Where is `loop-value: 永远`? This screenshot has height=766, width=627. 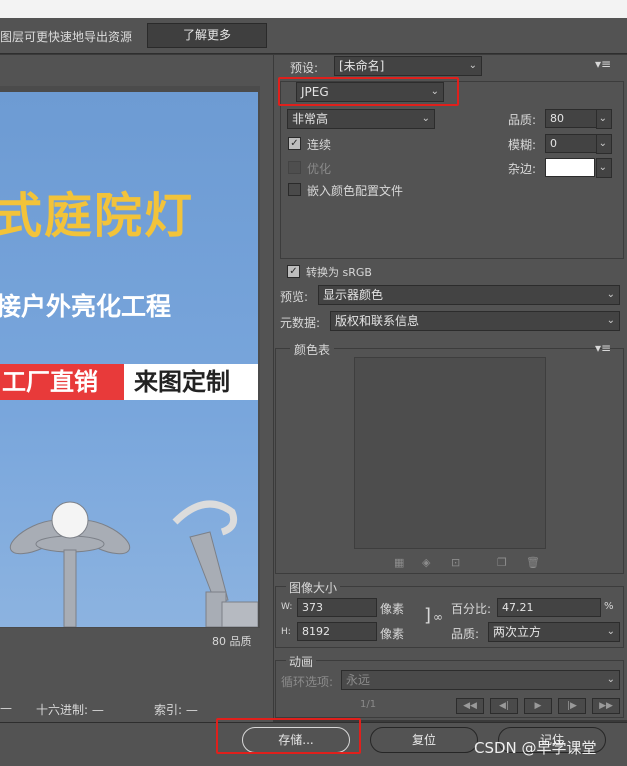 loop-value: 永远 is located at coordinates (358, 680).